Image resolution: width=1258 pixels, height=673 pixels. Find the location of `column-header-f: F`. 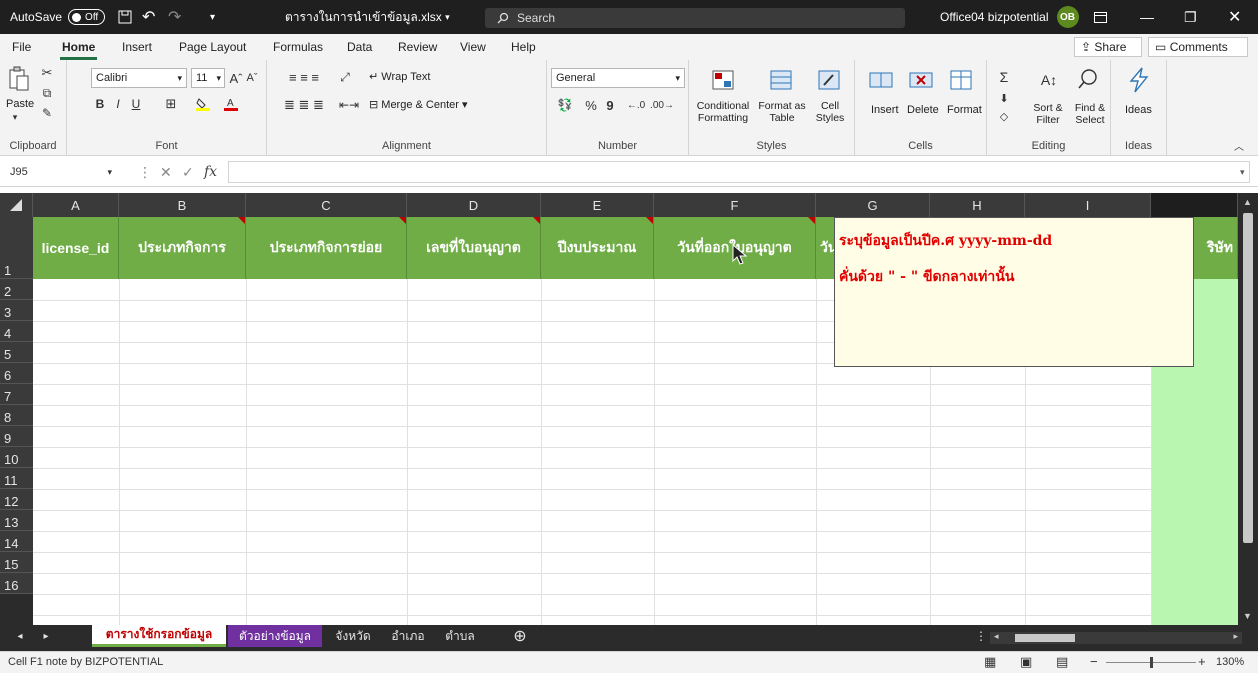

column-header-f: F is located at coordinates (735, 205).